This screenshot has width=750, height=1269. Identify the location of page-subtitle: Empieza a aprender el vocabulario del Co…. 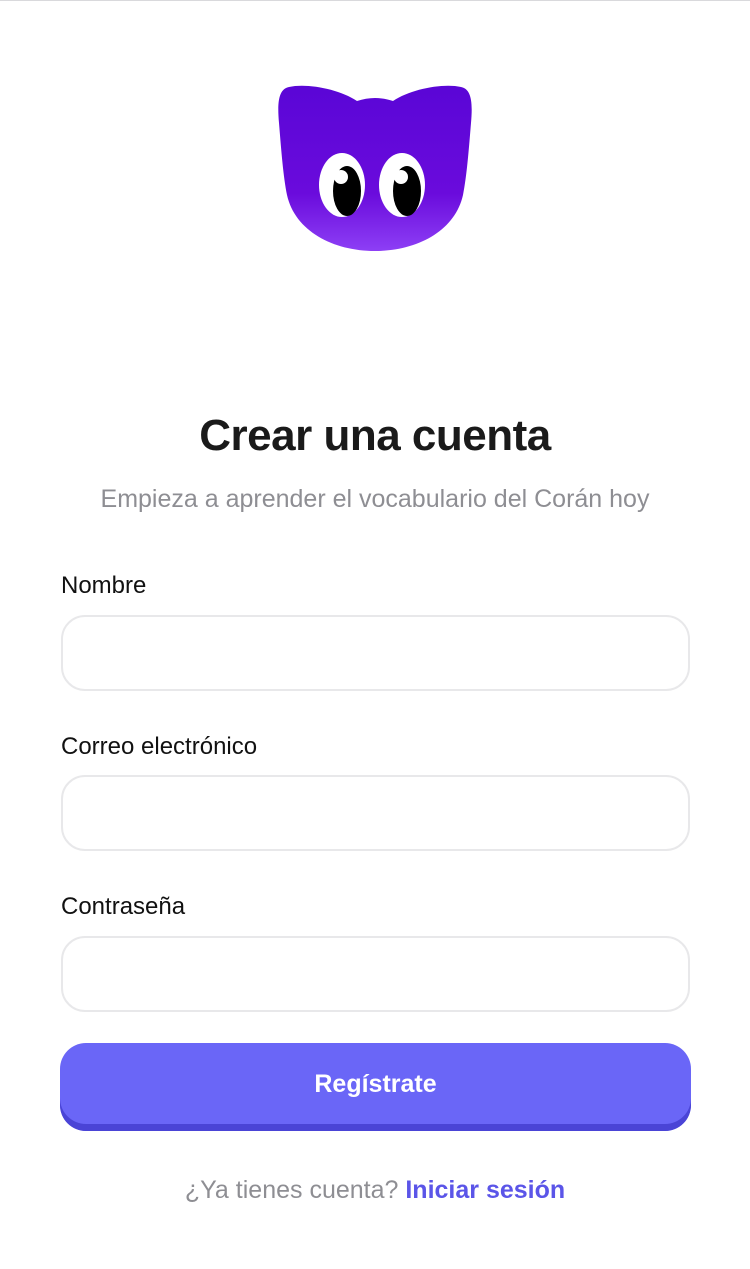
(375, 499).